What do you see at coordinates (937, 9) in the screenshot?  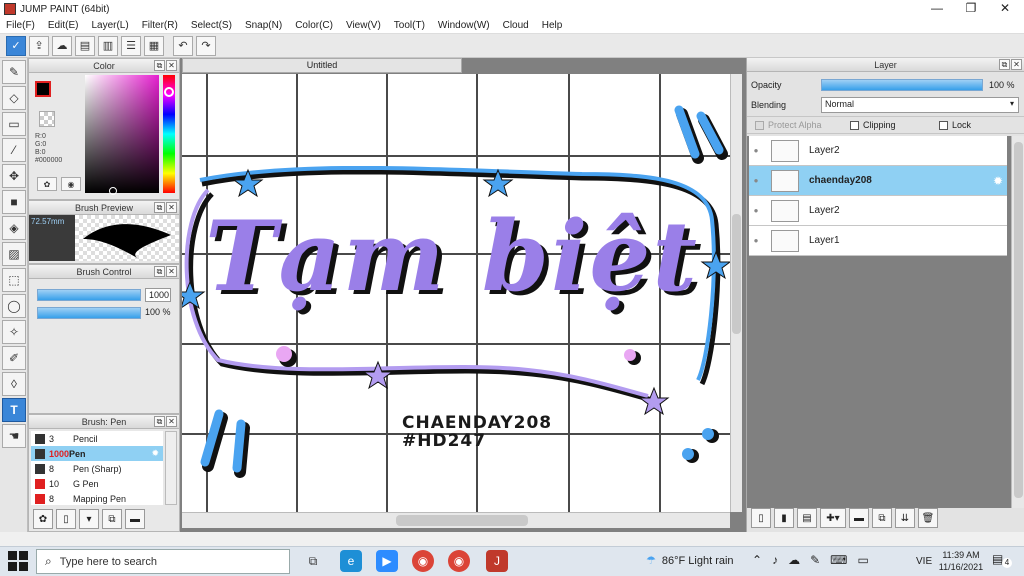 I see `minimize-button: —` at bounding box center [937, 9].